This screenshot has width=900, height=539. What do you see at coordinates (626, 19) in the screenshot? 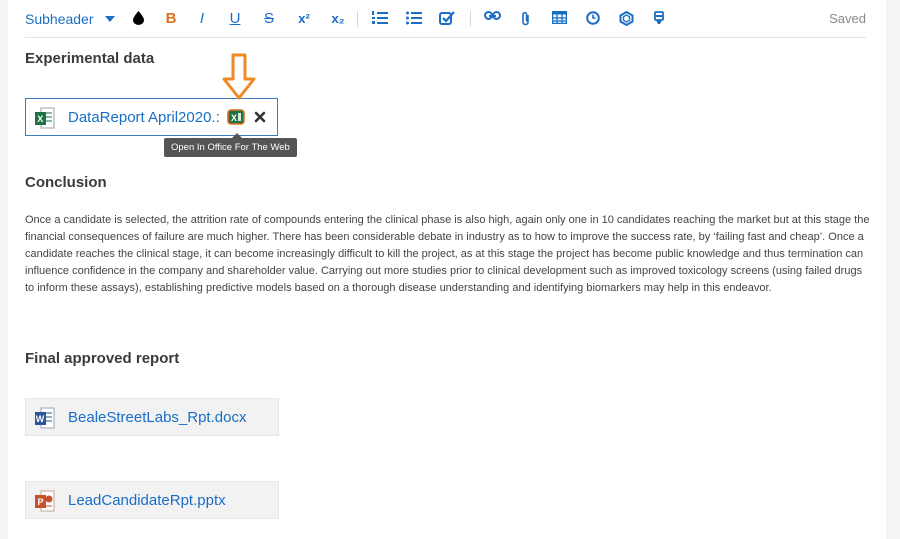
I see `chemical-structure-icon` at bounding box center [626, 19].